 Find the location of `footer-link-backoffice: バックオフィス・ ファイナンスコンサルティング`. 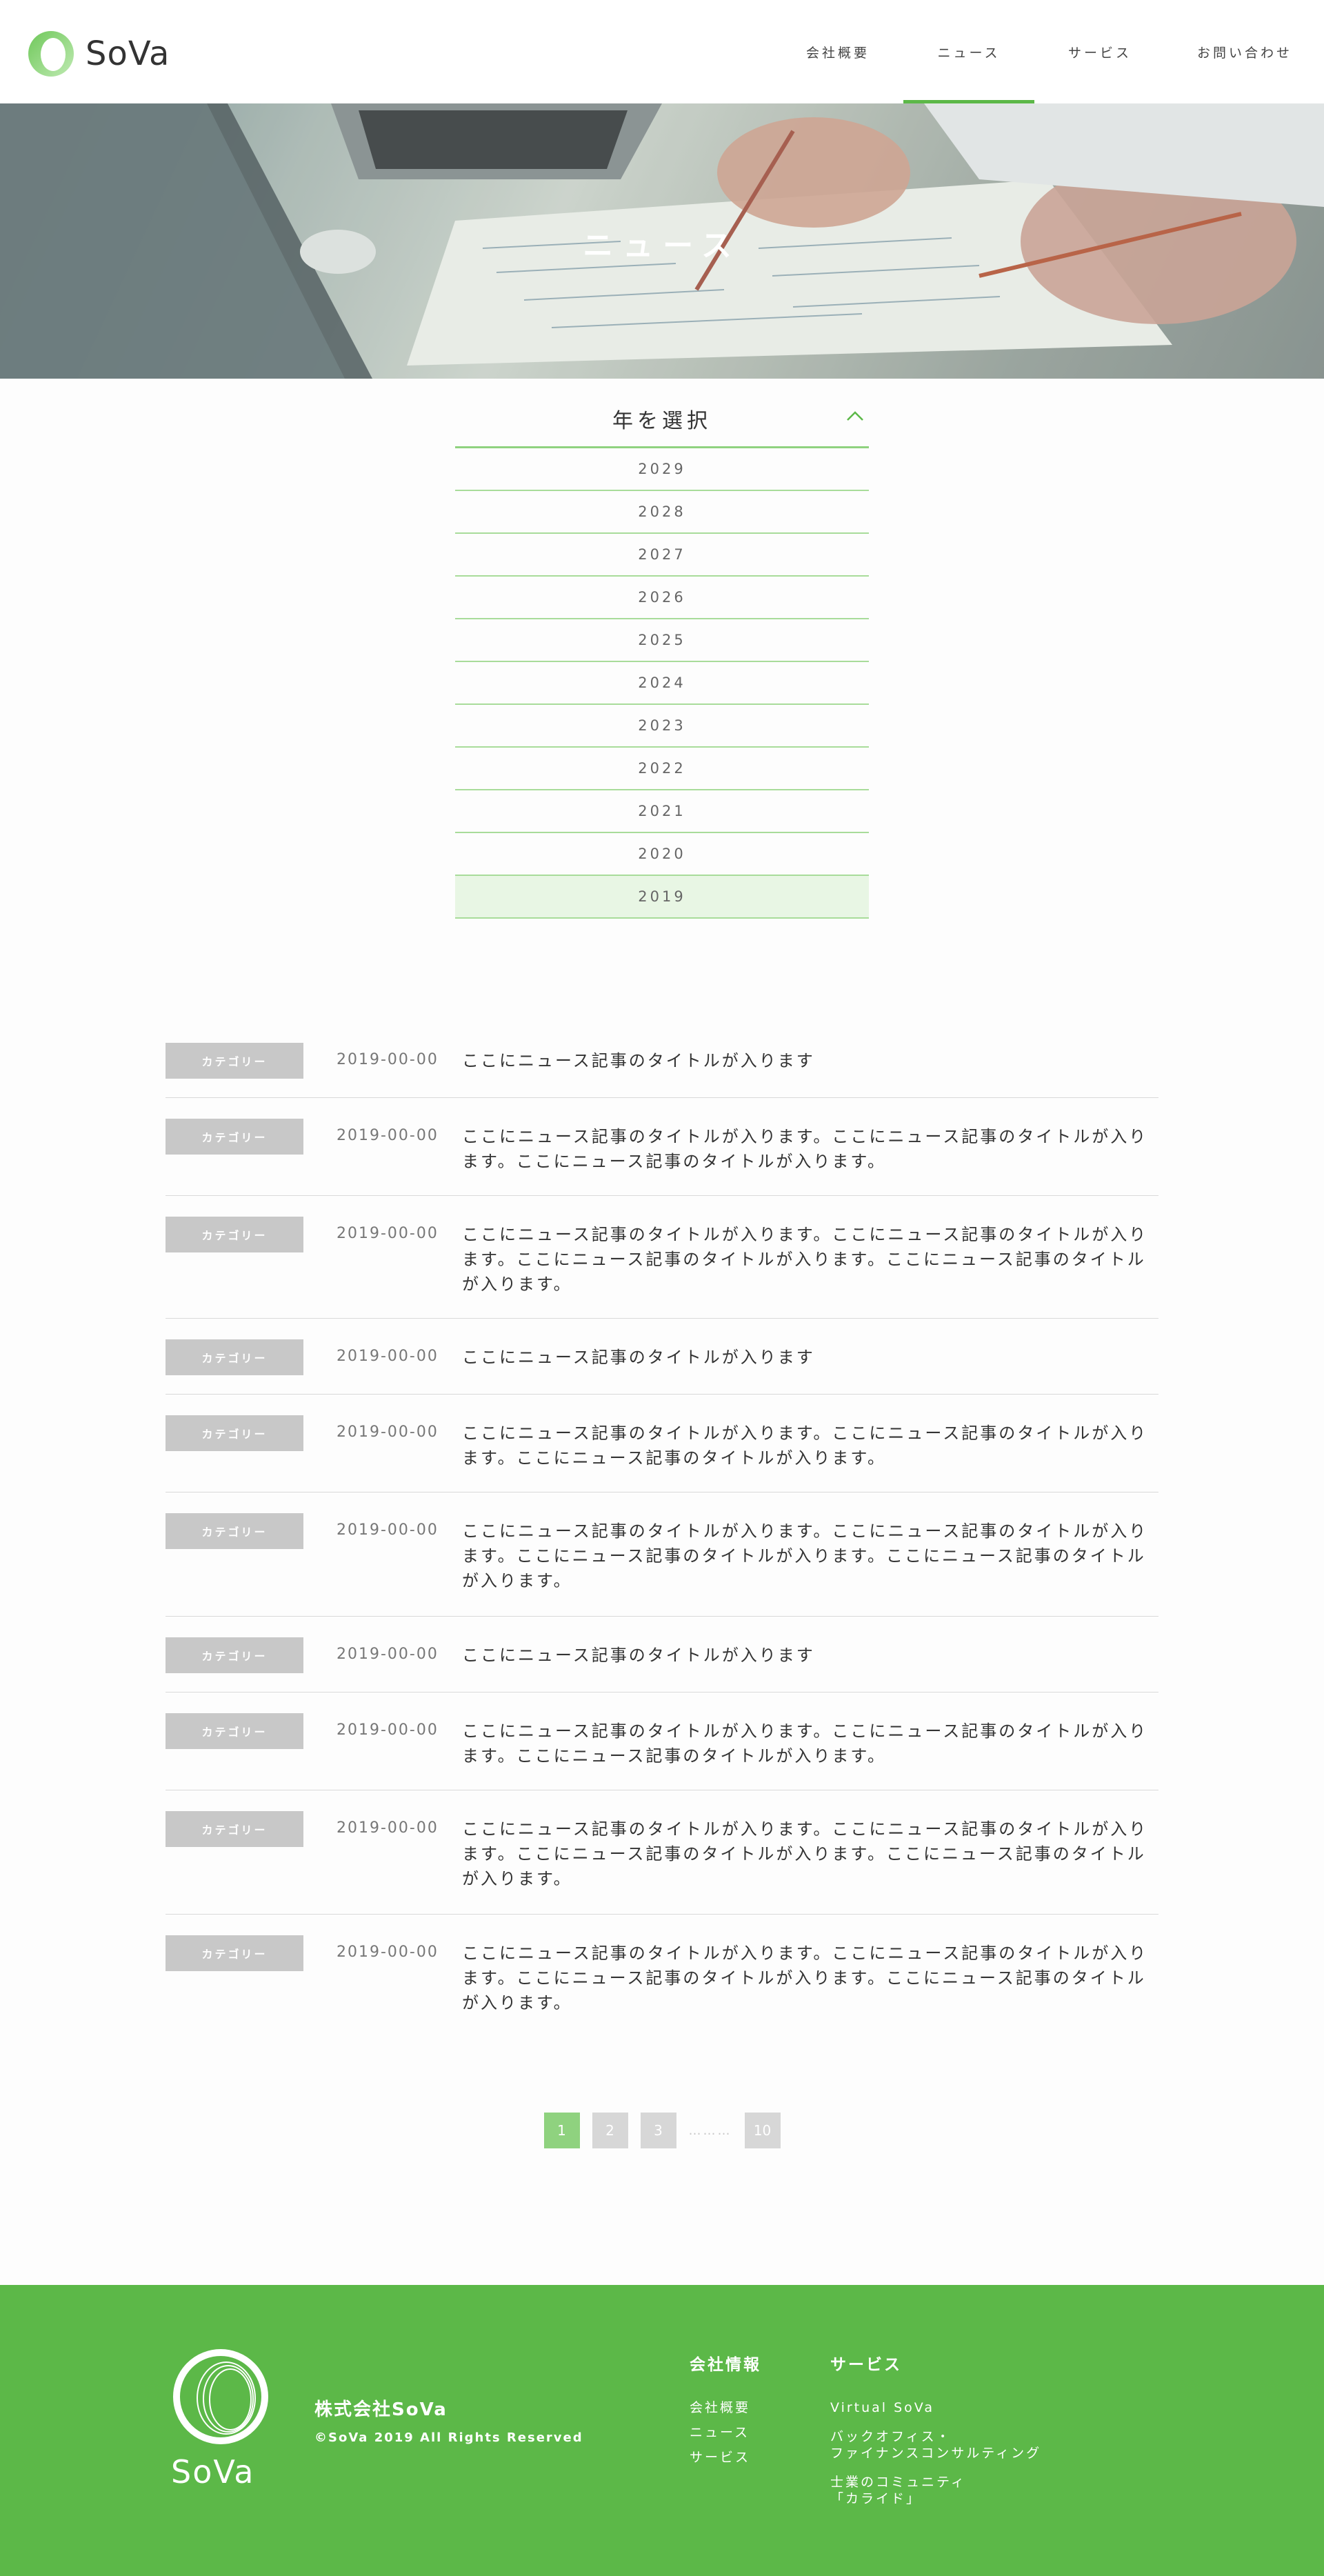

footer-link-backoffice: バックオフィス・ ファイナンスコンサルティング is located at coordinates (935, 2445).